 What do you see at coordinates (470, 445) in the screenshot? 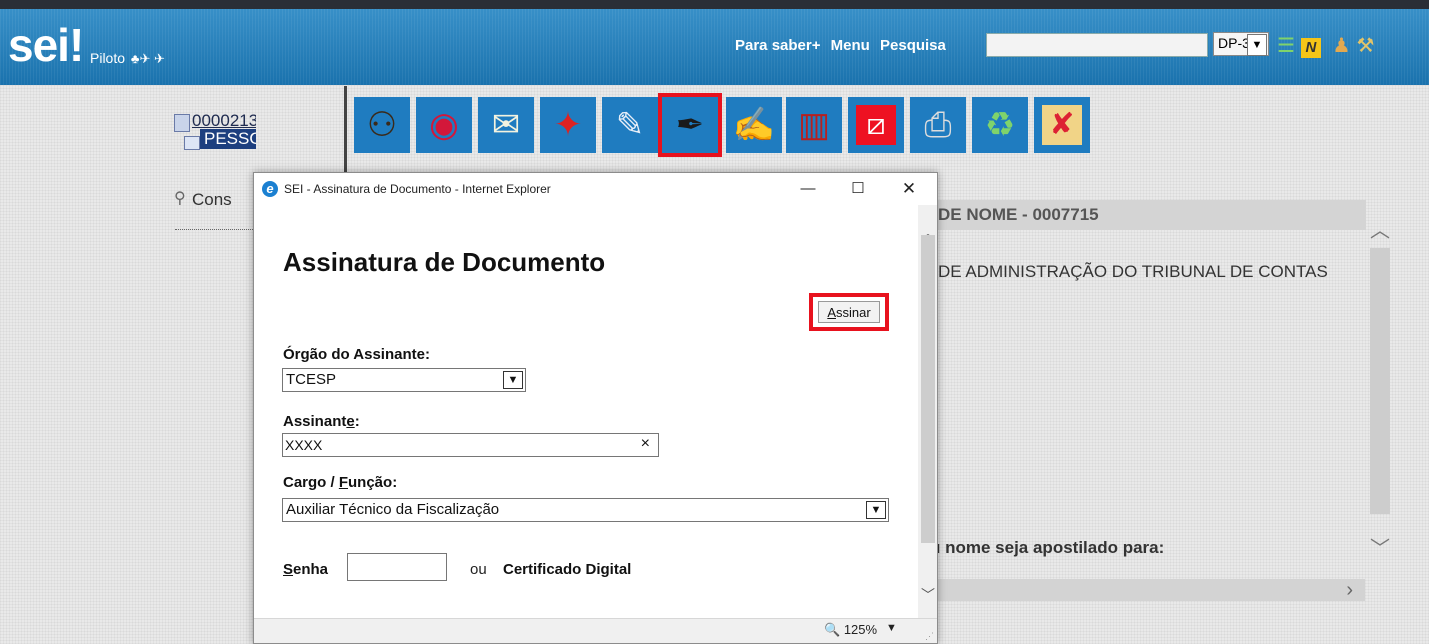
I see `assinante-input: XXXX ×` at bounding box center [470, 445].